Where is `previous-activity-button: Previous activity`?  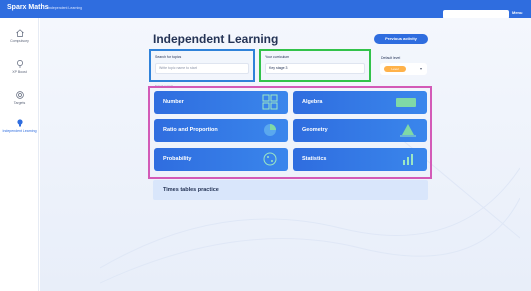
previous-activity-button: Previous activity is located at coordinates (401, 39).